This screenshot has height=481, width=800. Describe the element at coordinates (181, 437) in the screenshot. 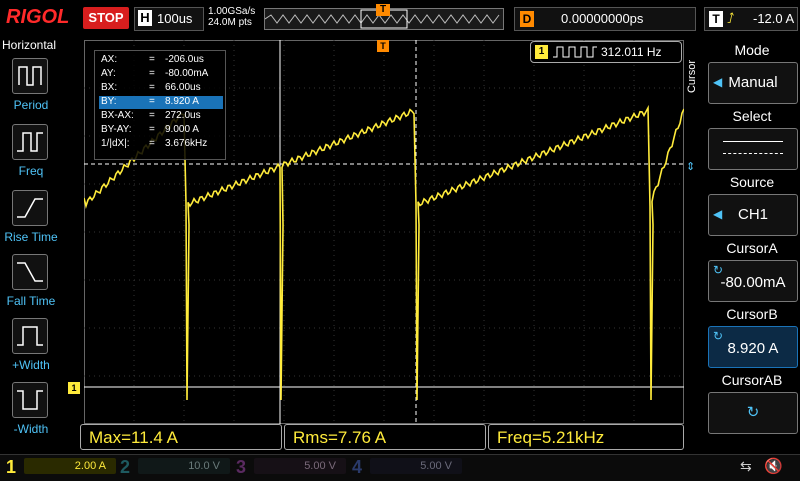

I see `measurement-max: Max=11.4 A` at that location.